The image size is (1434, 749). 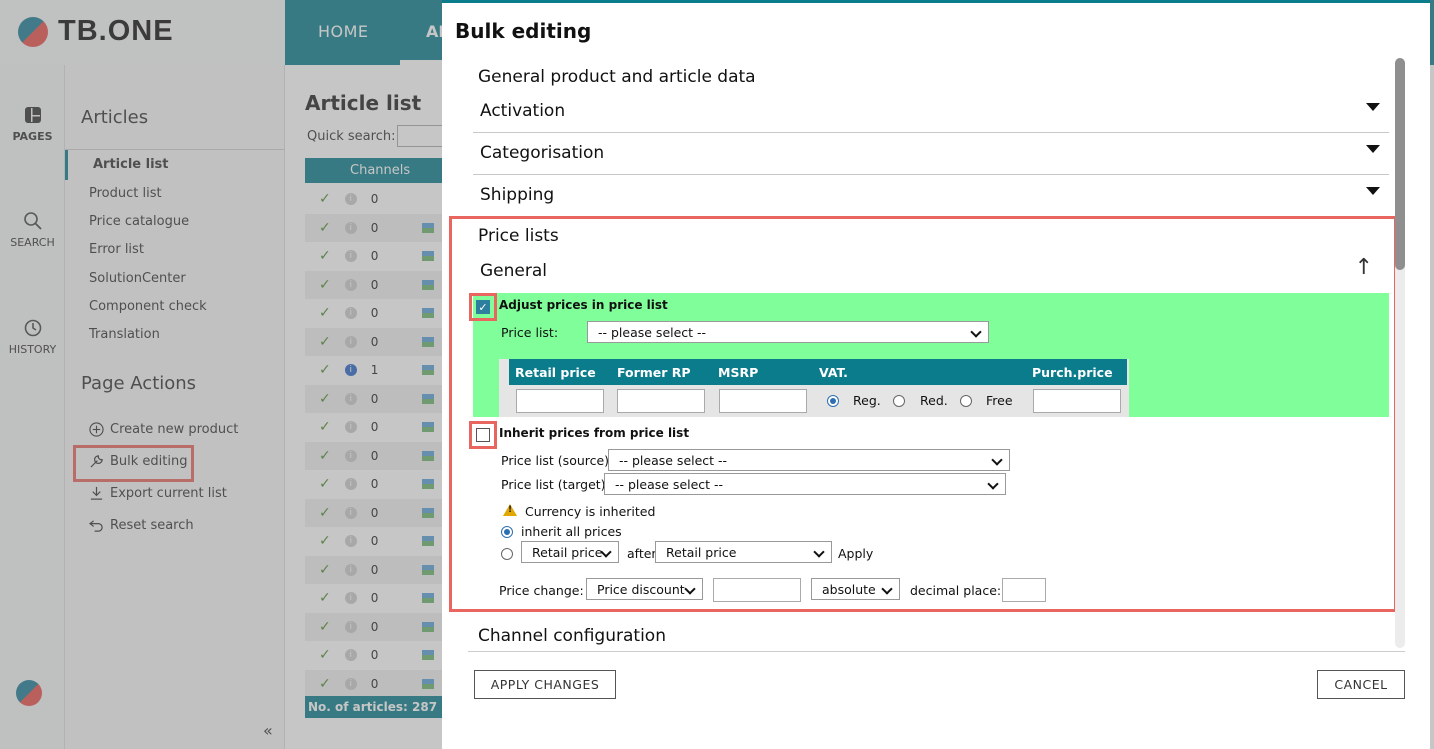 What do you see at coordinates (856, 553) in the screenshot?
I see `apply-label: Apply` at bounding box center [856, 553].